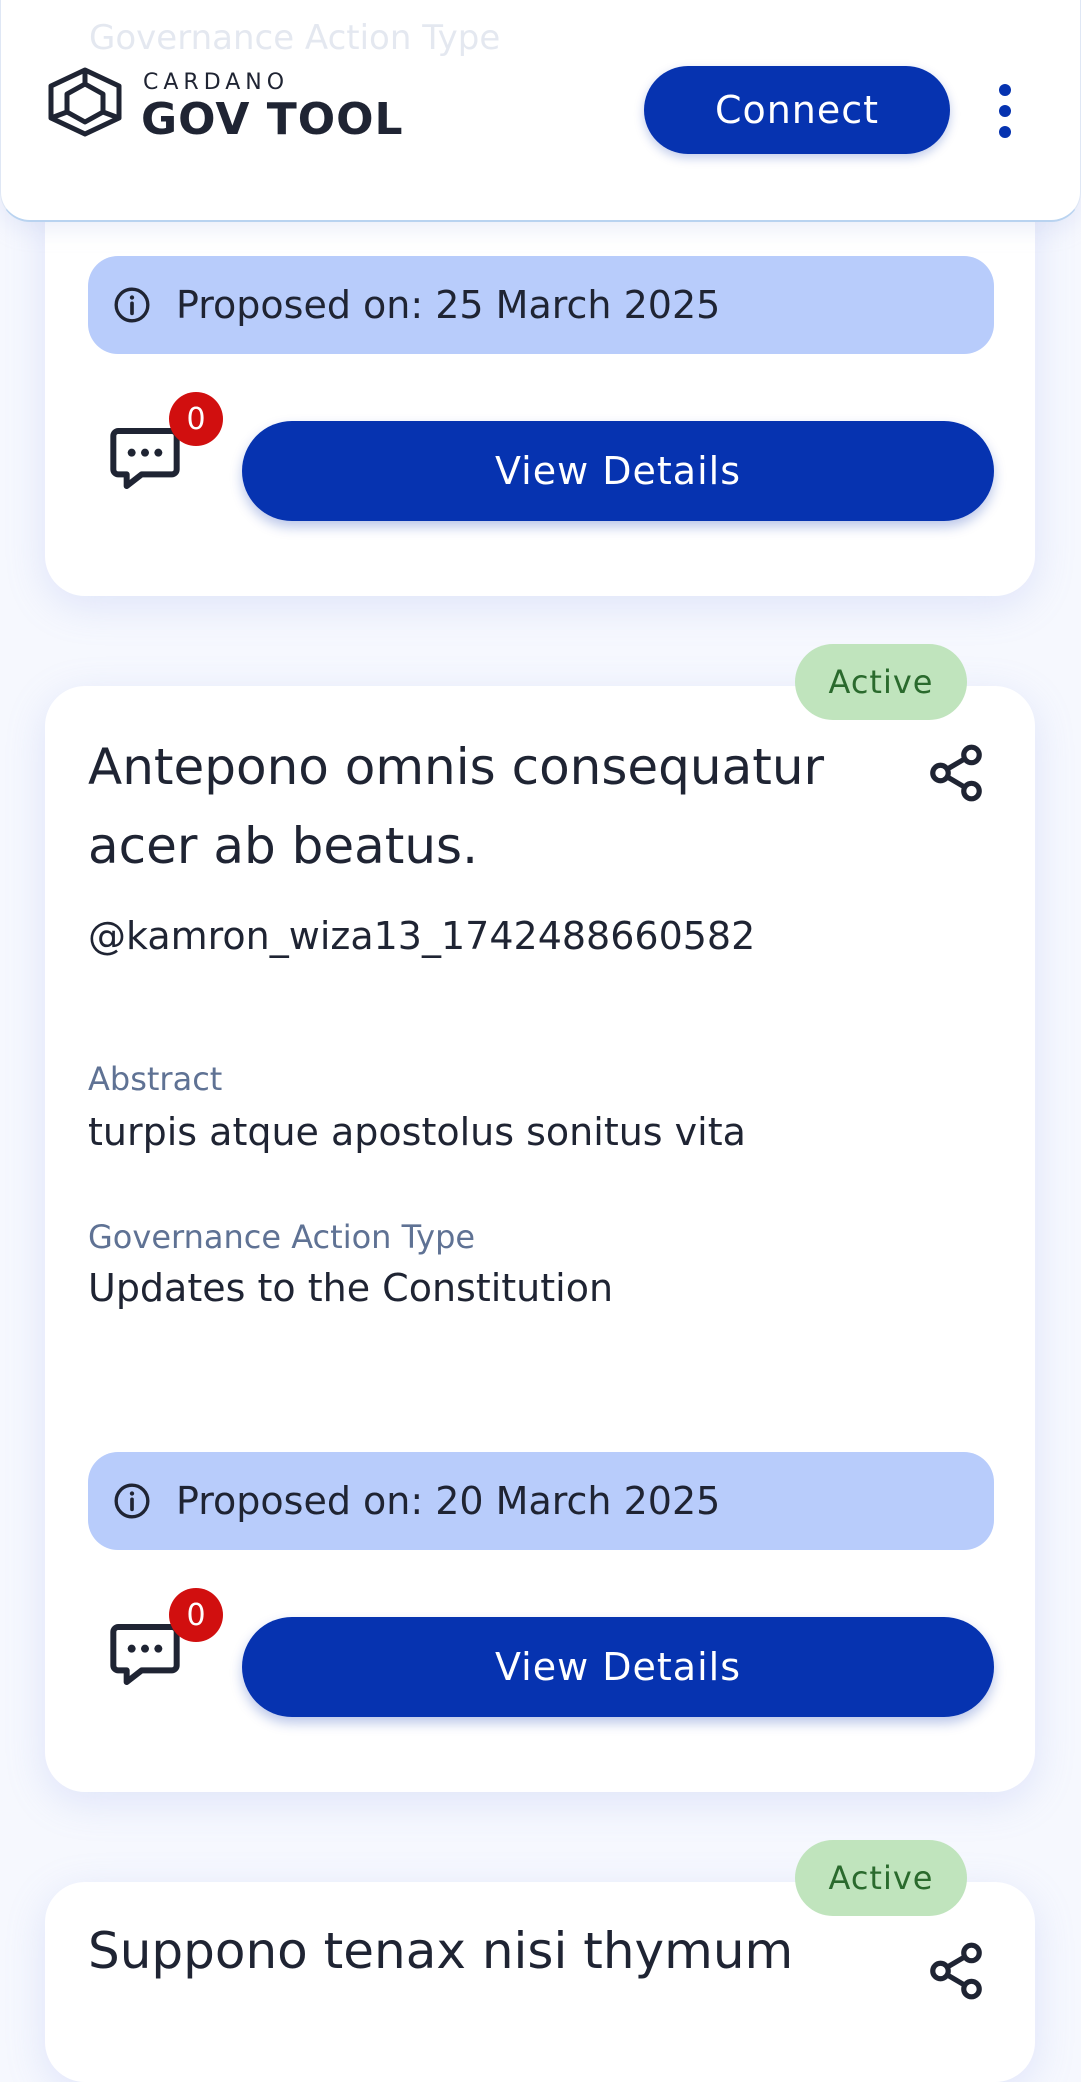  What do you see at coordinates (282, 1237) in the screenshot?
I see `action-type-label: Governance Action Type` at bounding box center [282, 1237].